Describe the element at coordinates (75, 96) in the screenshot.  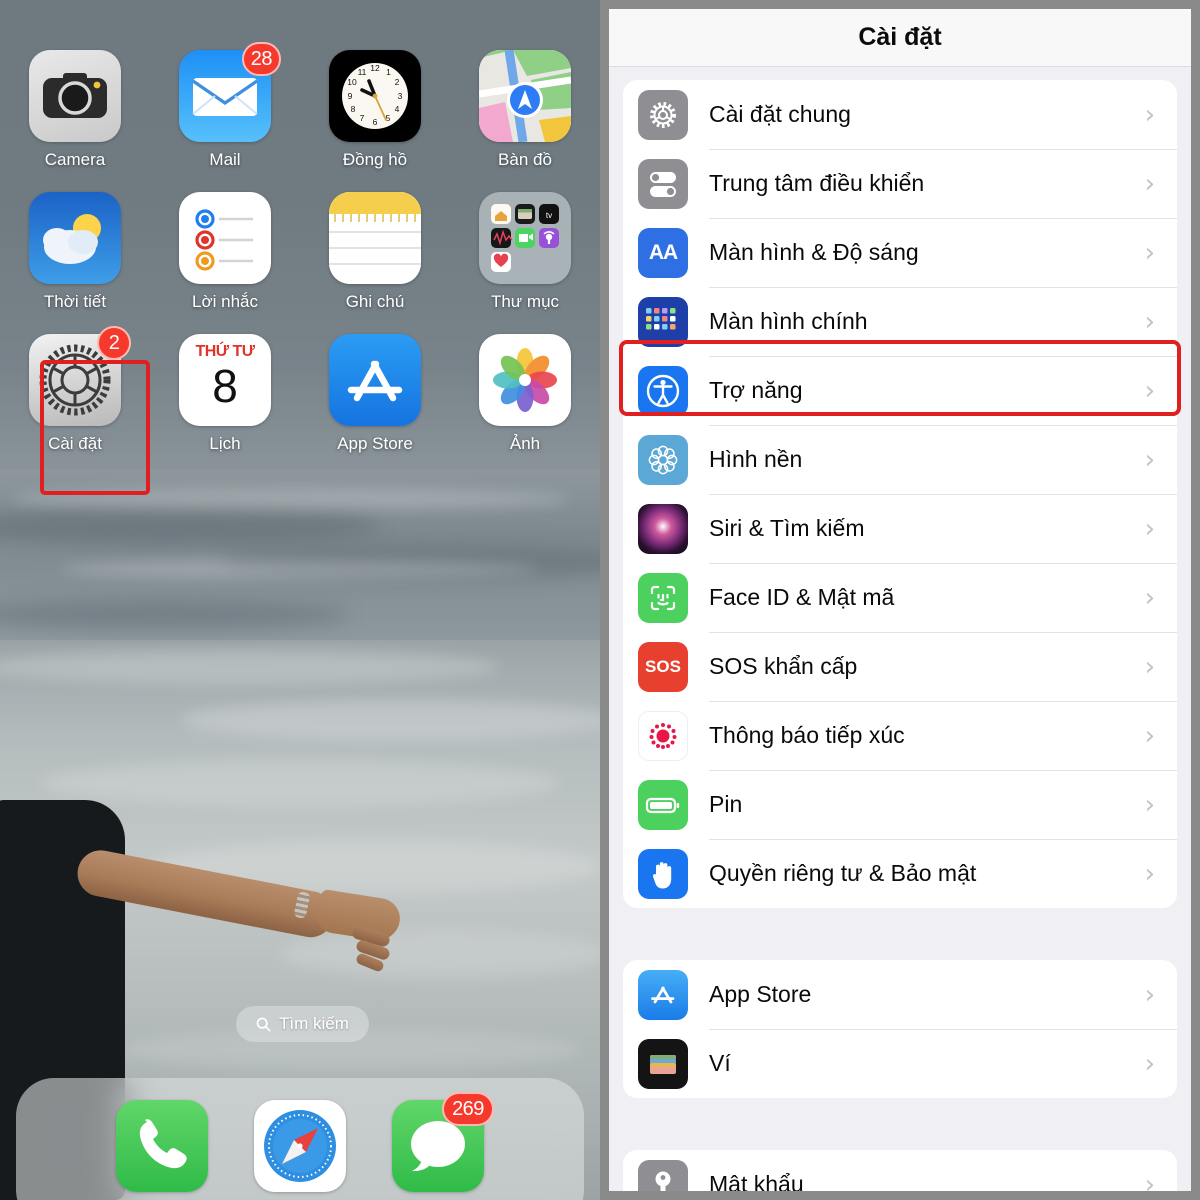
I see `camera-icon` at that location.